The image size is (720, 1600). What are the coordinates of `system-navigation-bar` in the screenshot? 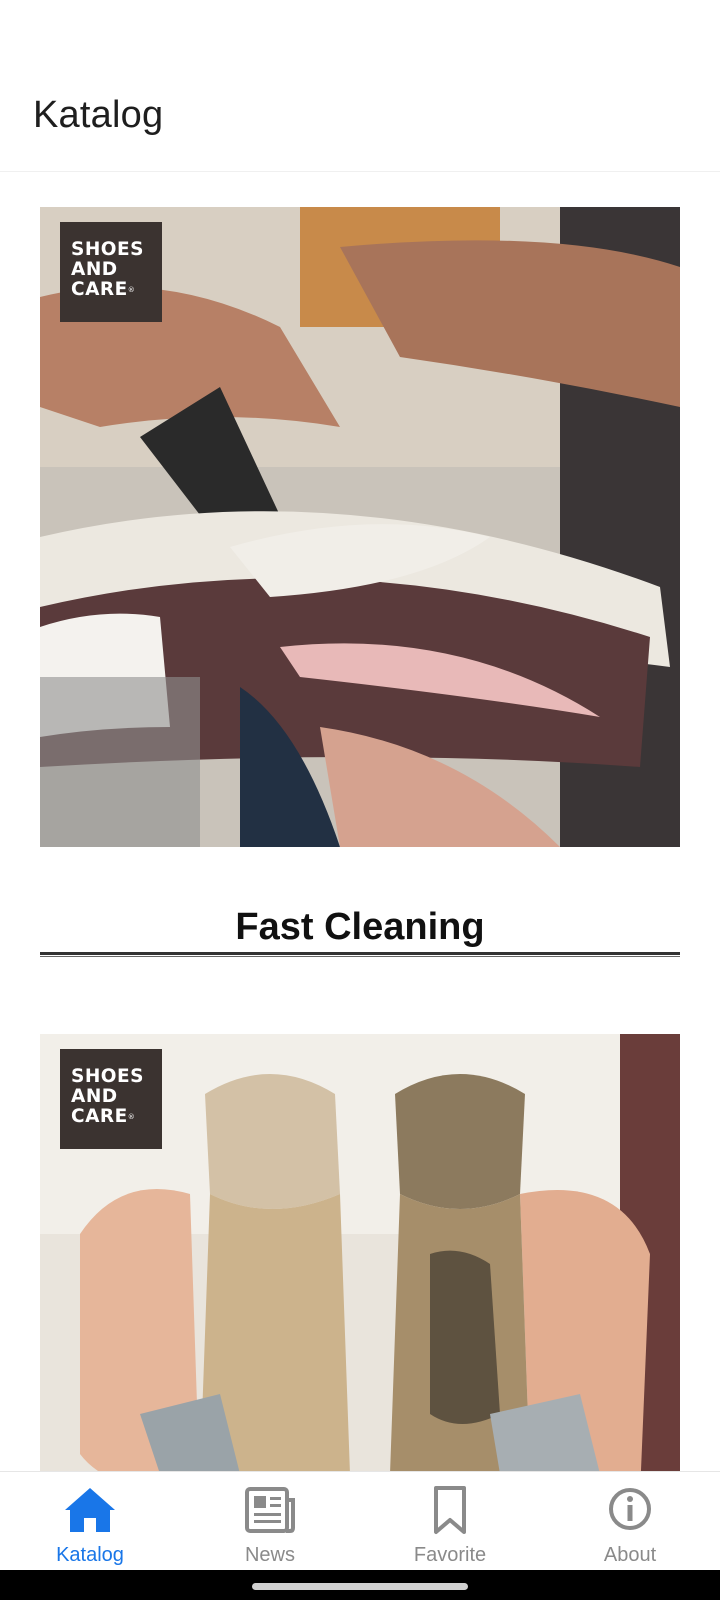 It's located at (360, 1585).